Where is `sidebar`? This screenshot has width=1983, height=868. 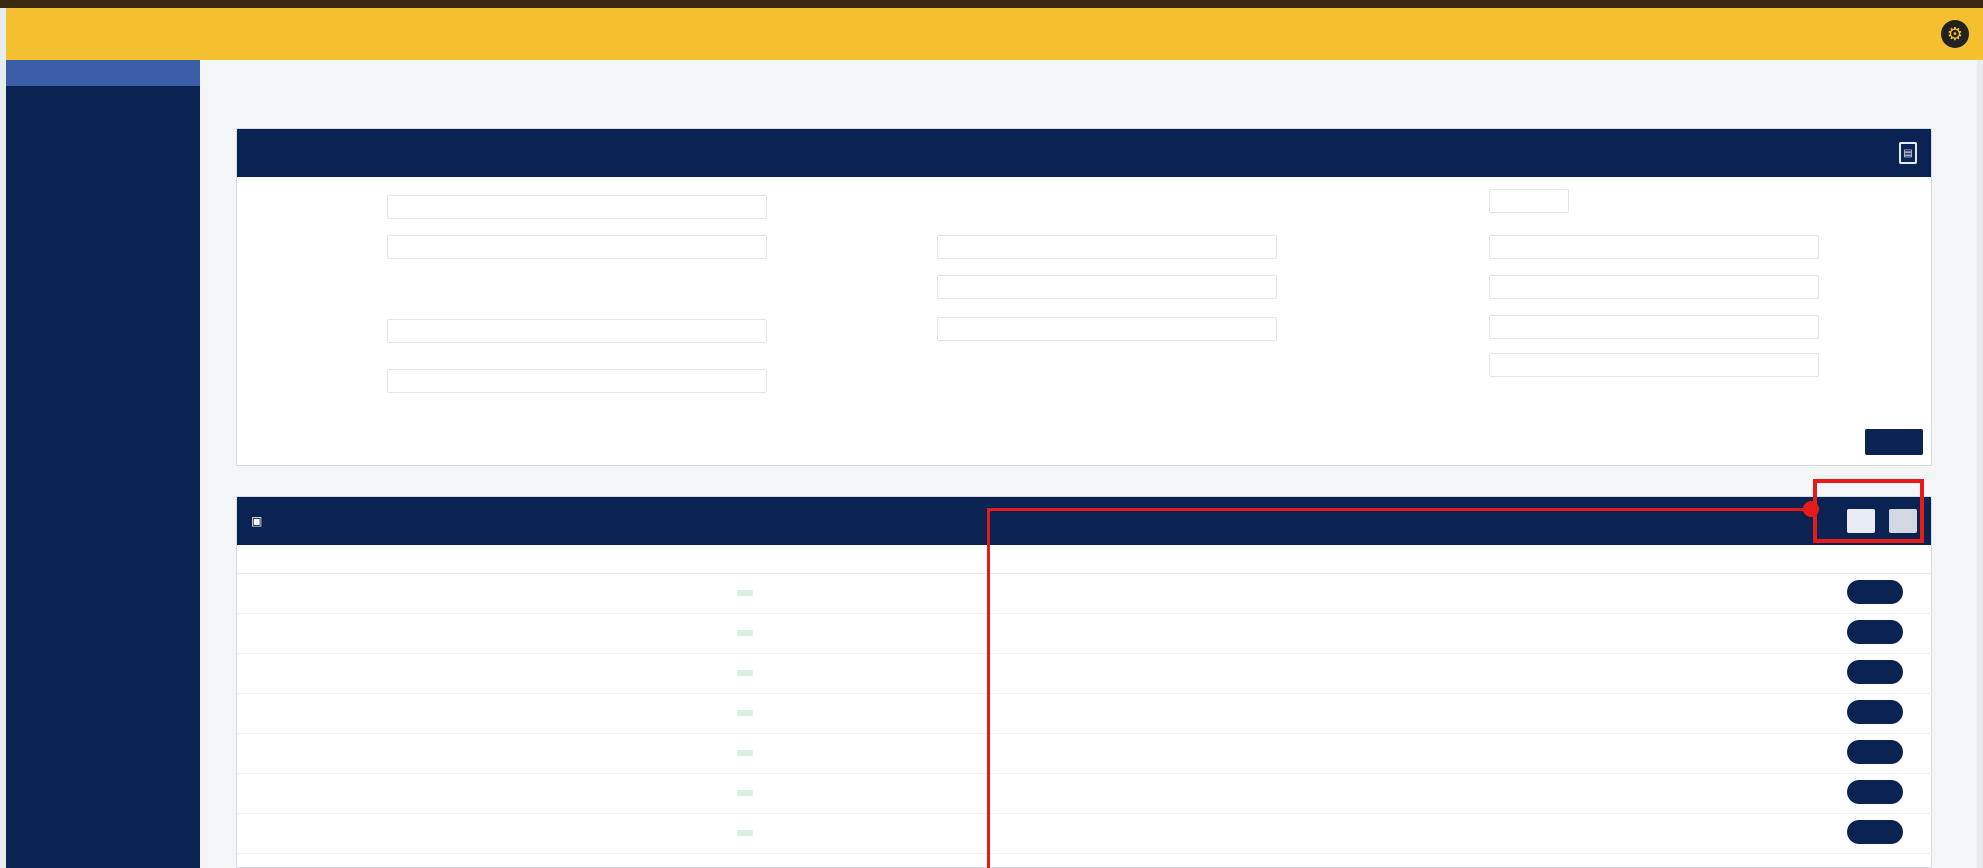
sidebar is located at coordinates (103, 464).